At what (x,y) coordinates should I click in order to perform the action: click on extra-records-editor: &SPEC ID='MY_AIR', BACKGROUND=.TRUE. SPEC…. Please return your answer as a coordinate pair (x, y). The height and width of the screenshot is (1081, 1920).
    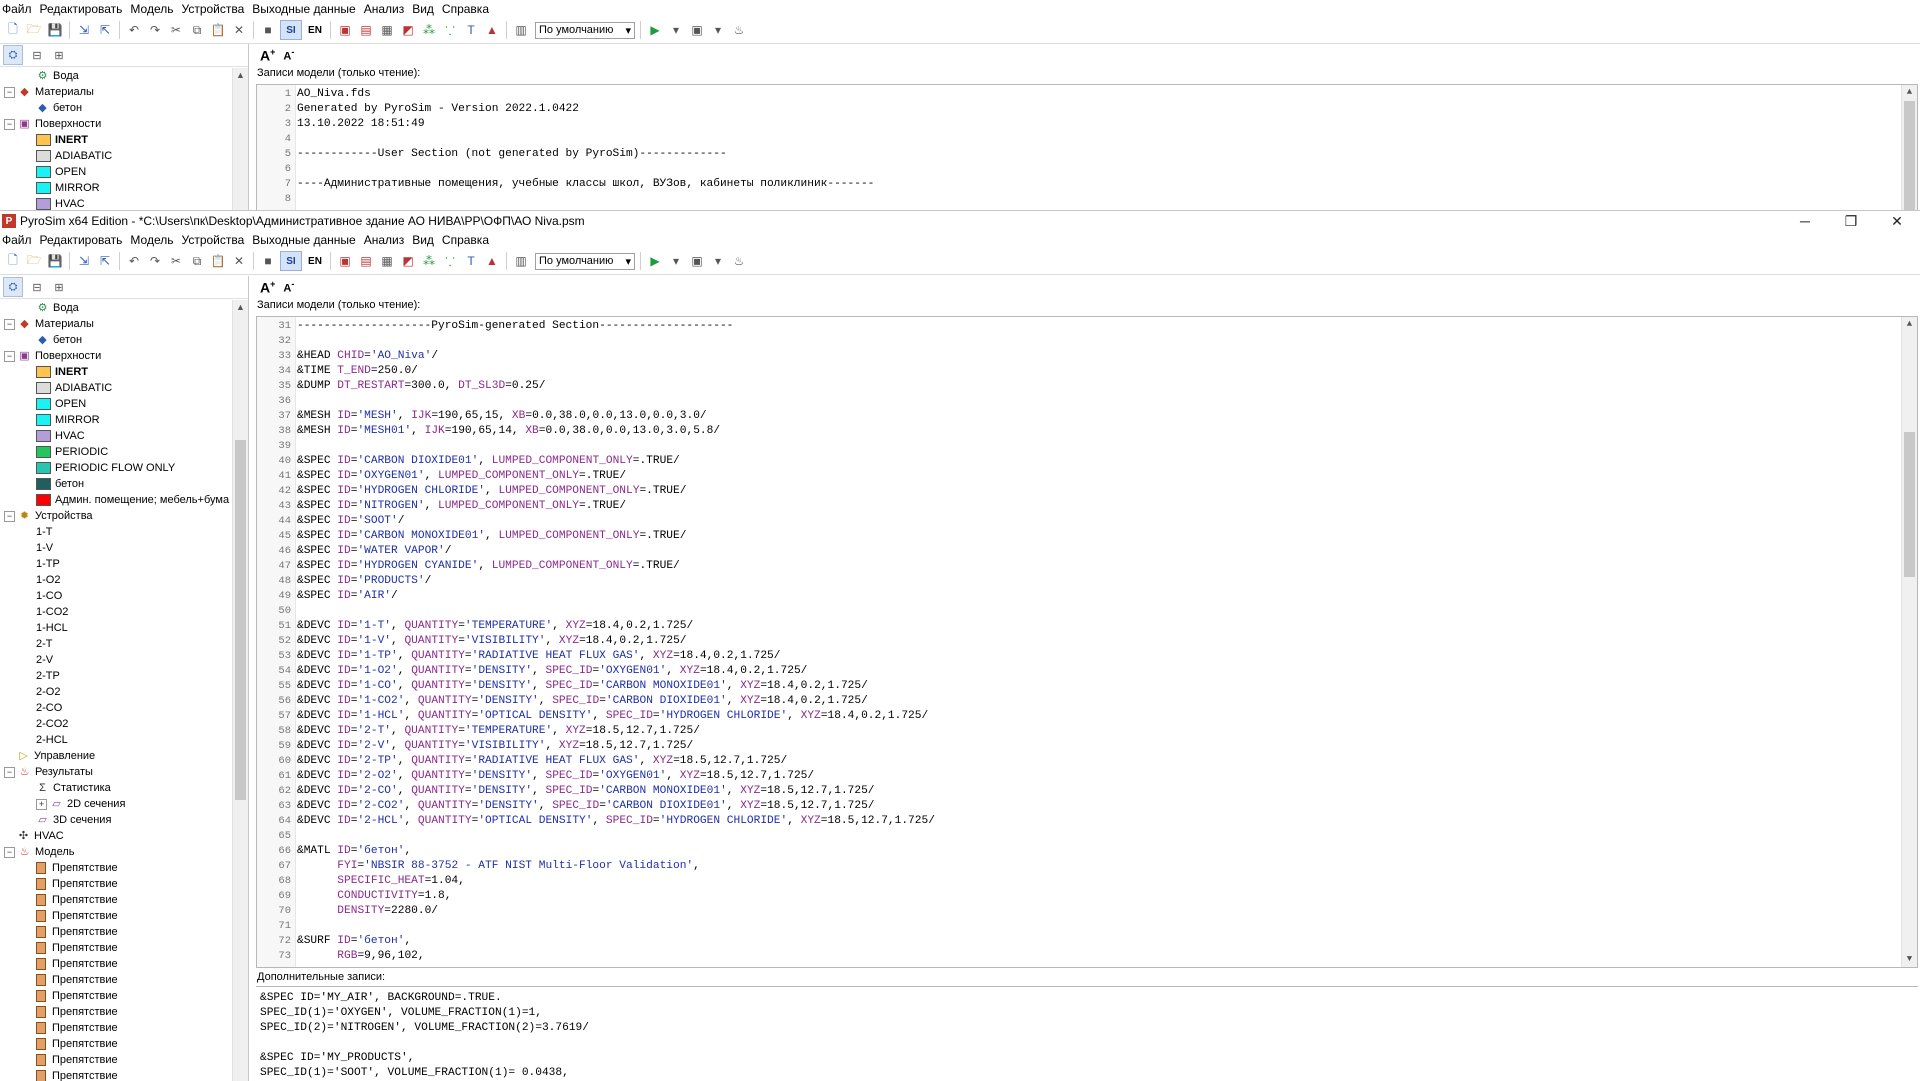
    Looking at the image, I should click on (1087, 1033).